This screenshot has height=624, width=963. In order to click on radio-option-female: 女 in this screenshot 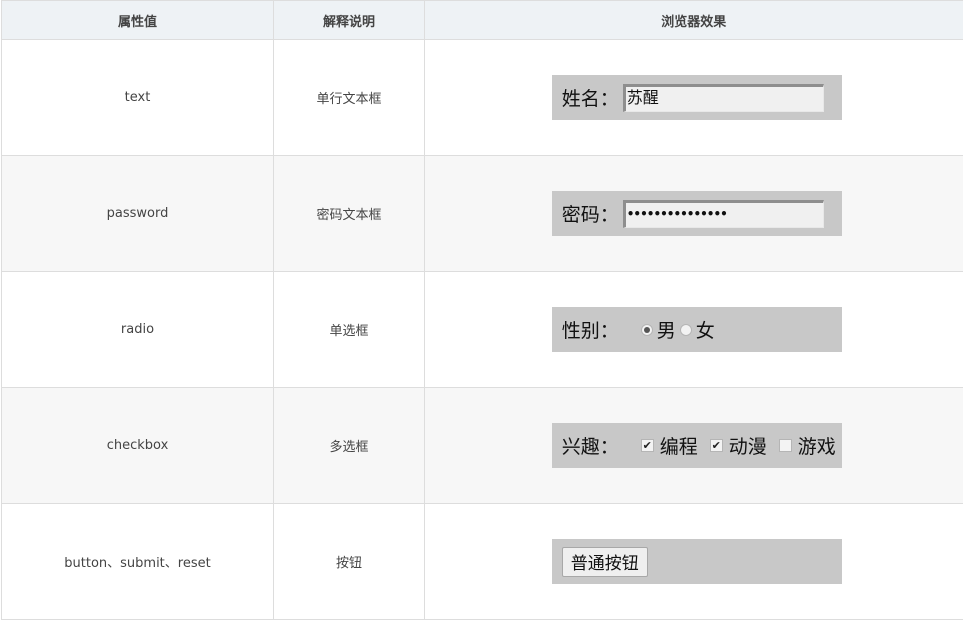, I will do `click(697, 329)`.